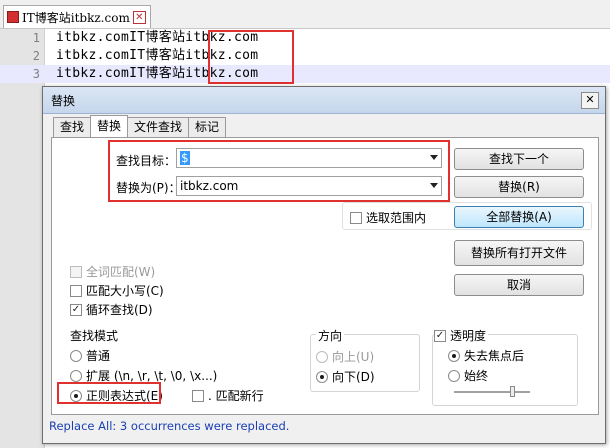  I want to click on mode-normal-label: 普通, so click(98, 356).